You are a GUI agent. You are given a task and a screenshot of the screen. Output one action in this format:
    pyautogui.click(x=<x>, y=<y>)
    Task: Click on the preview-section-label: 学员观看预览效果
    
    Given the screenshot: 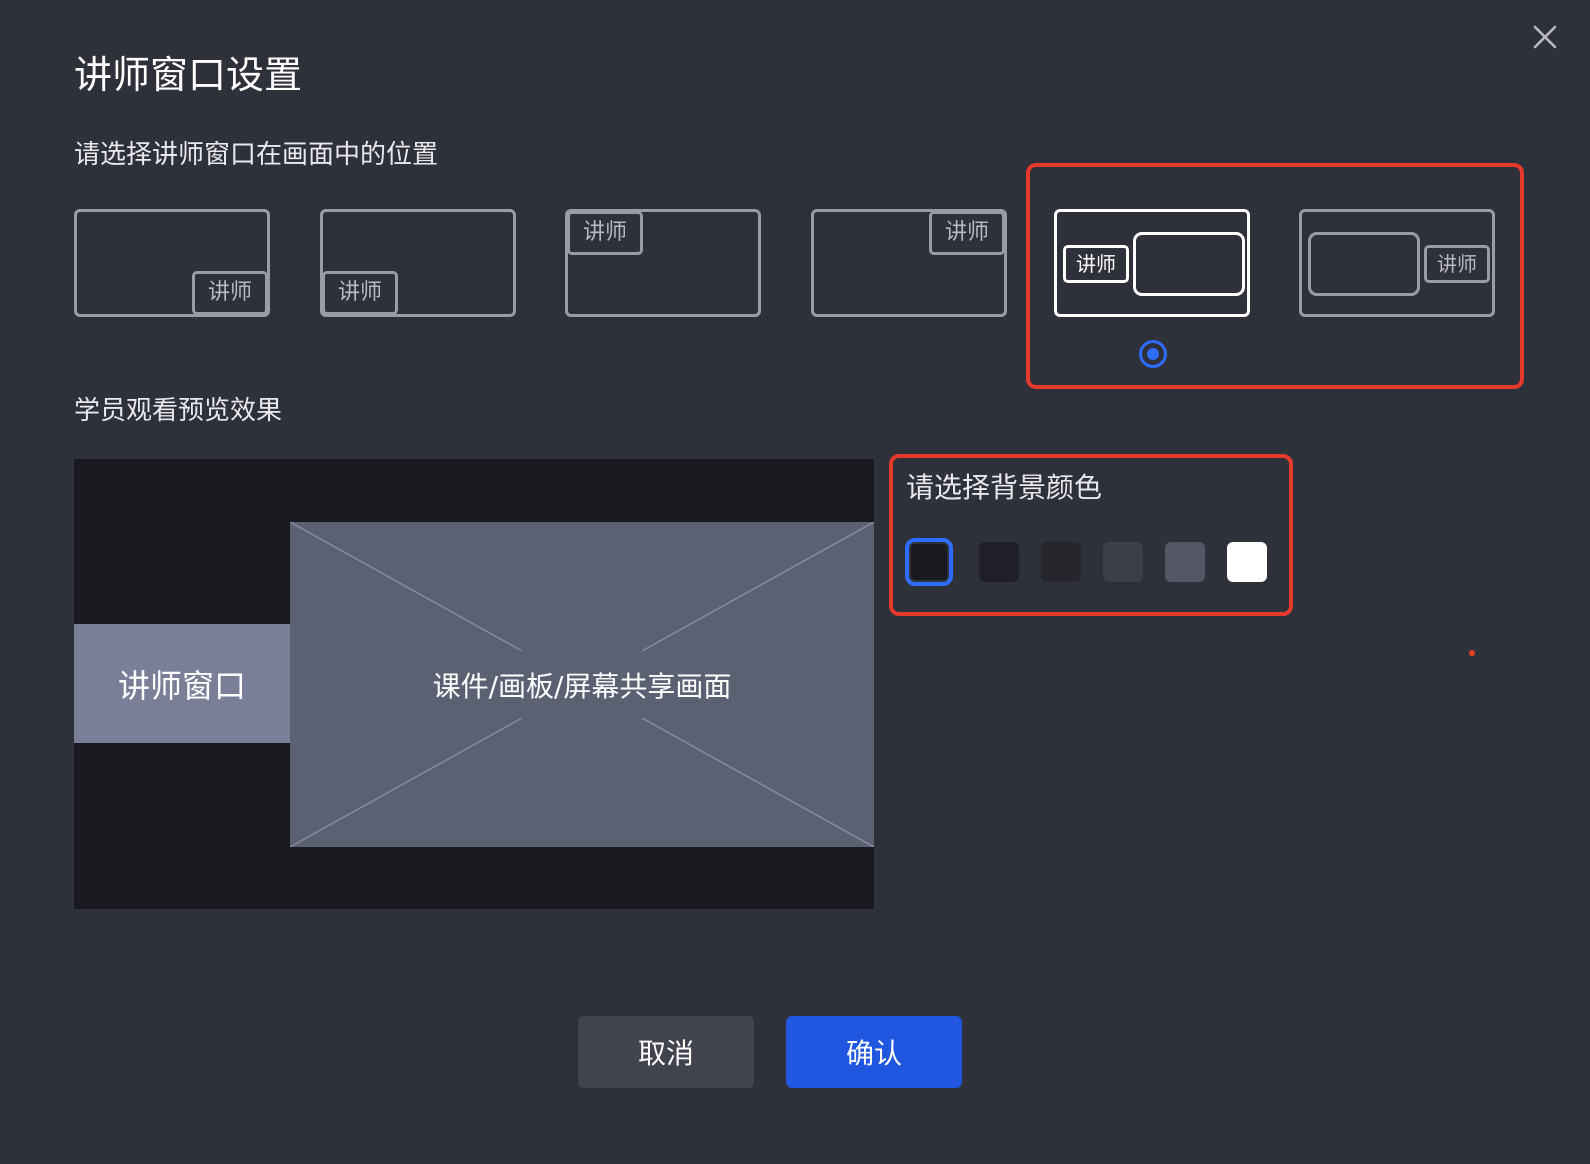 What is the action you would take?
    pyautogui.click(x=178, y=411)
    